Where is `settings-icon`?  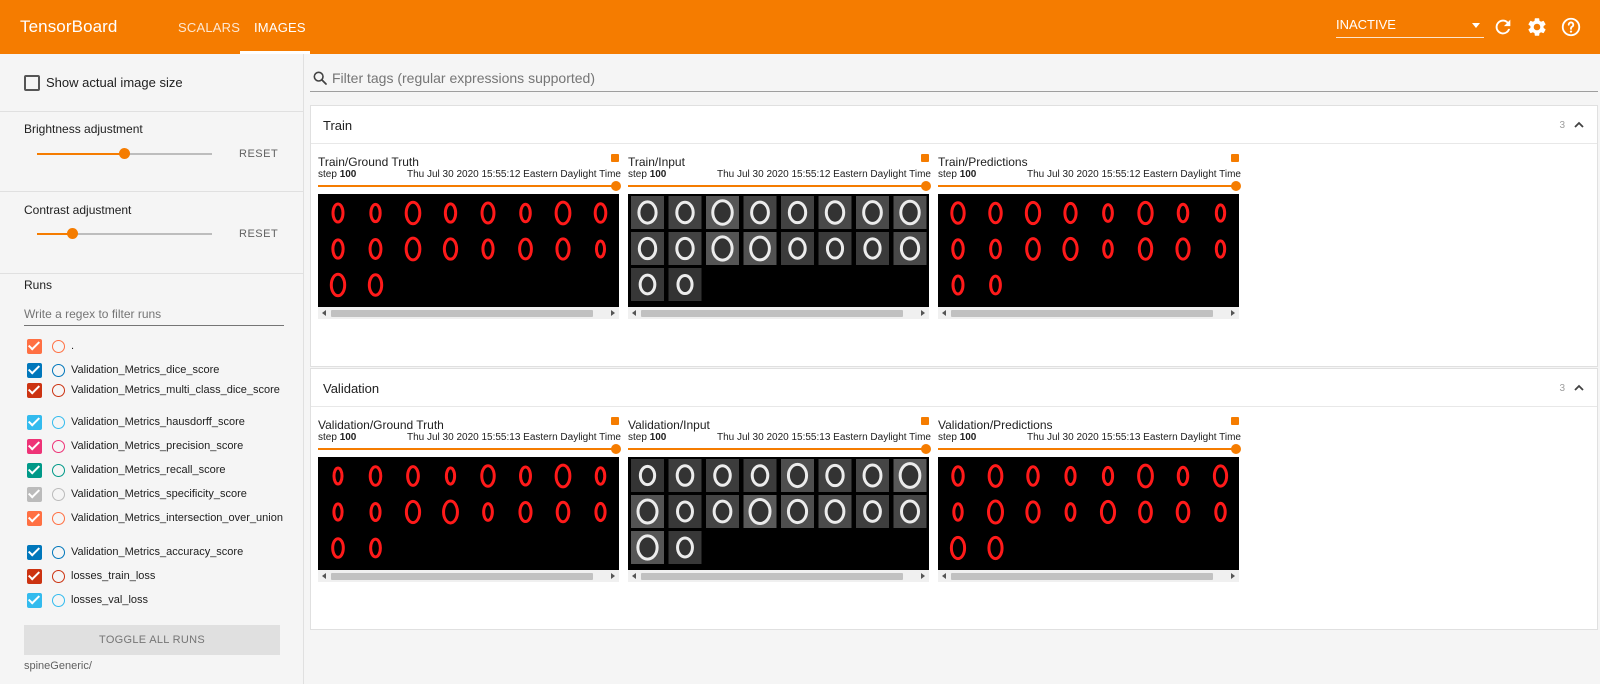 settings-icon is located at coordinates (1537, 27).